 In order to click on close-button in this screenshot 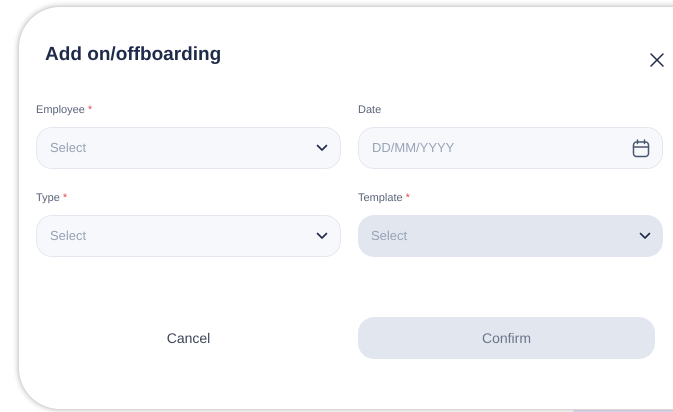, I will do `click(657, 60)`.